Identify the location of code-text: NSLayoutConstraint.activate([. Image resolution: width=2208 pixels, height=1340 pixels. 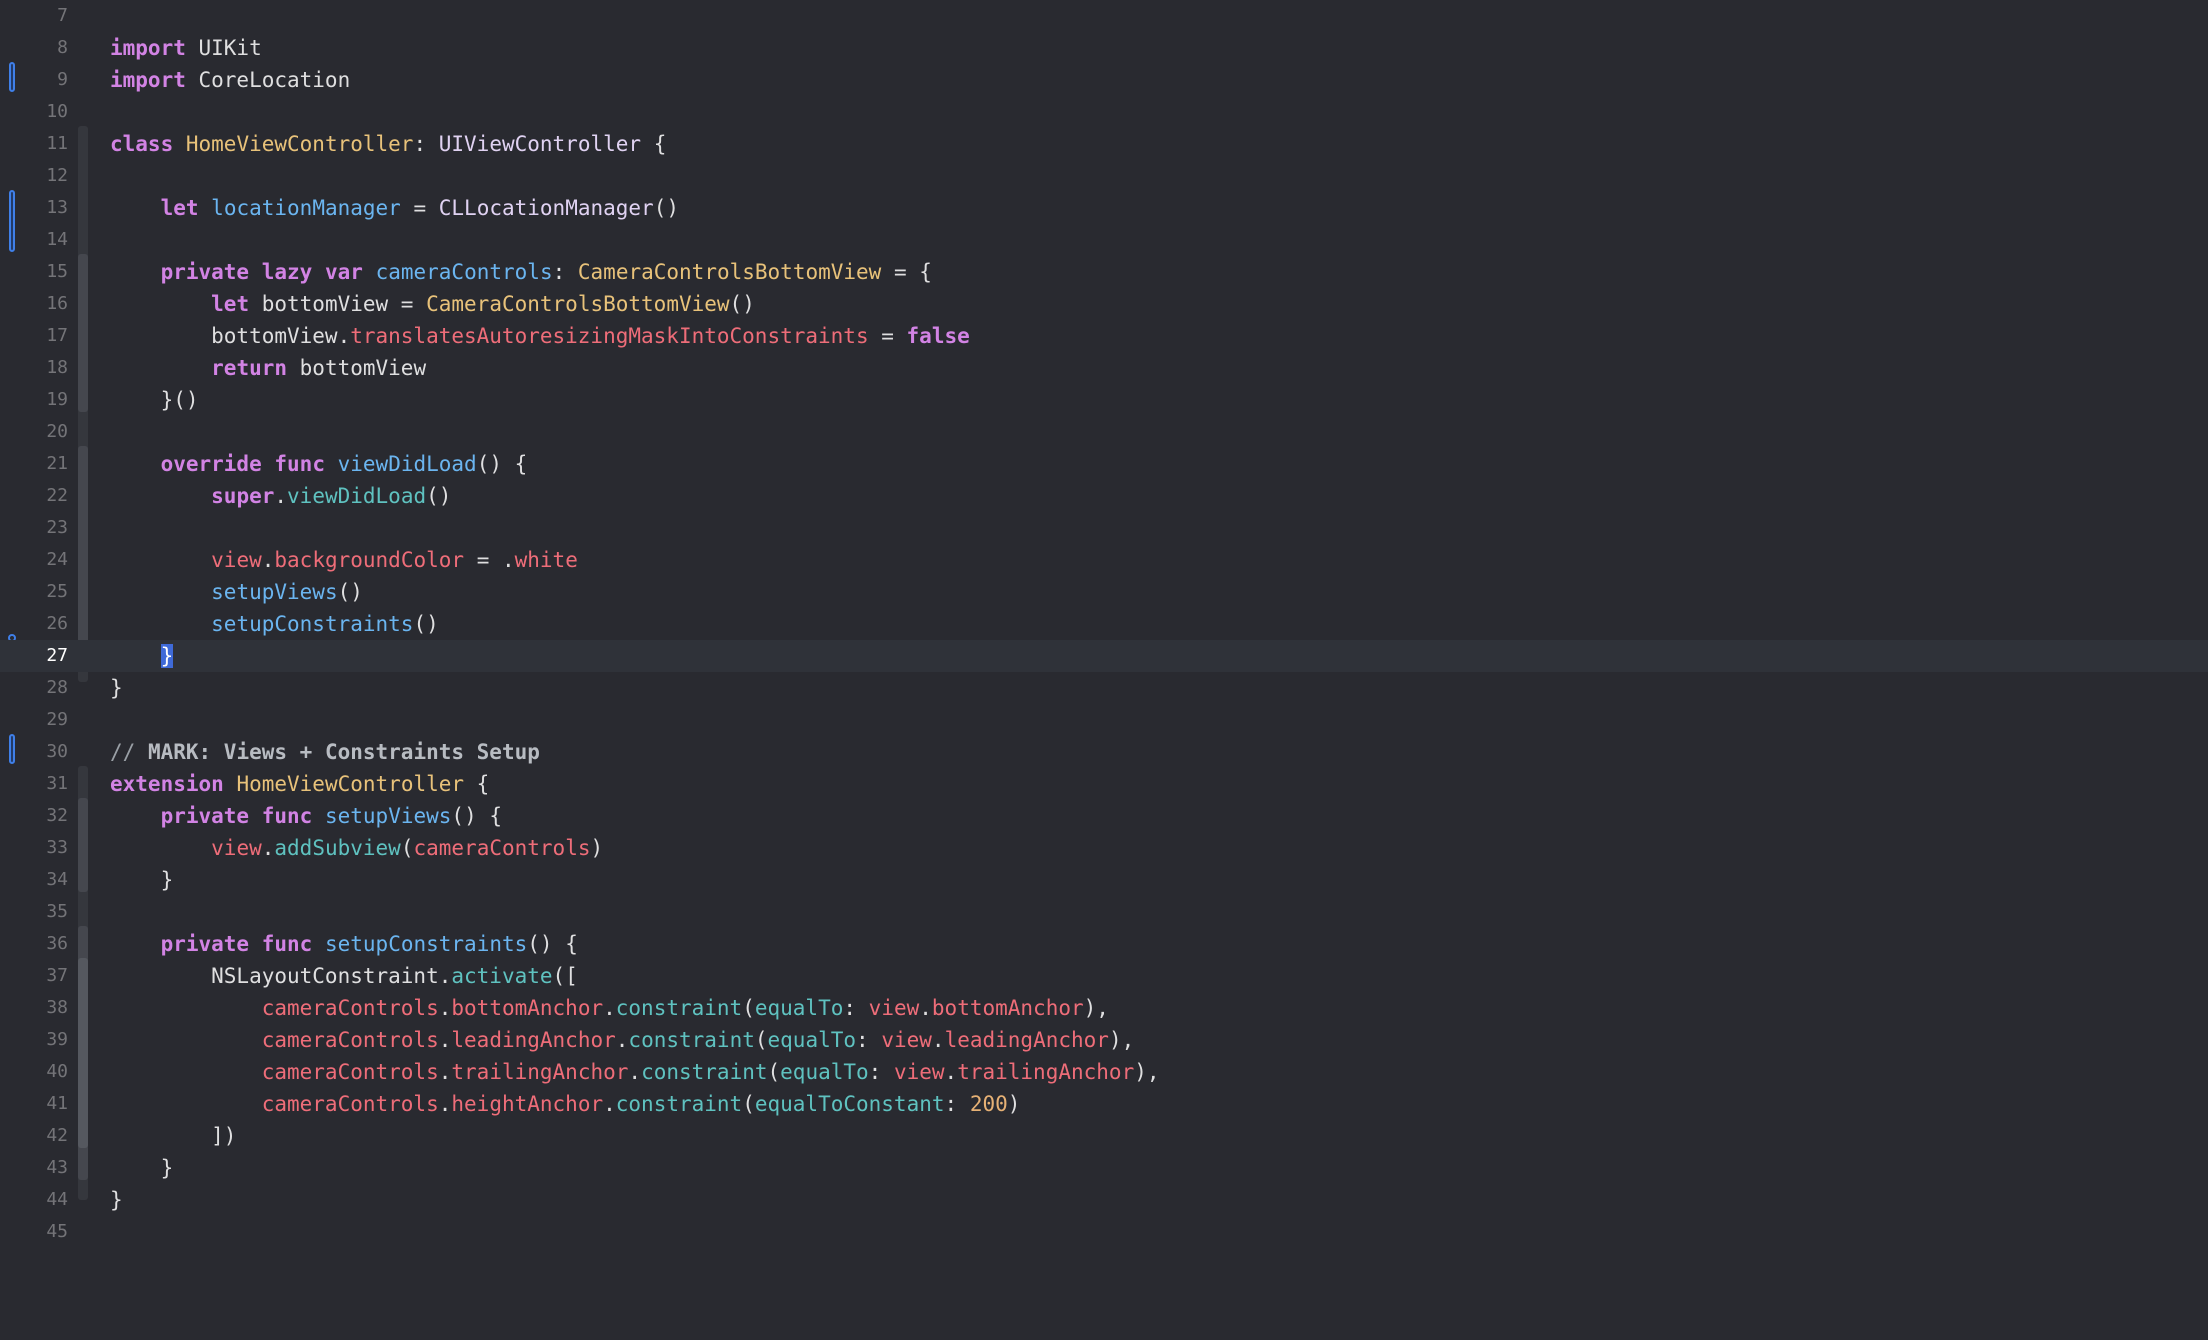
(344, 976).